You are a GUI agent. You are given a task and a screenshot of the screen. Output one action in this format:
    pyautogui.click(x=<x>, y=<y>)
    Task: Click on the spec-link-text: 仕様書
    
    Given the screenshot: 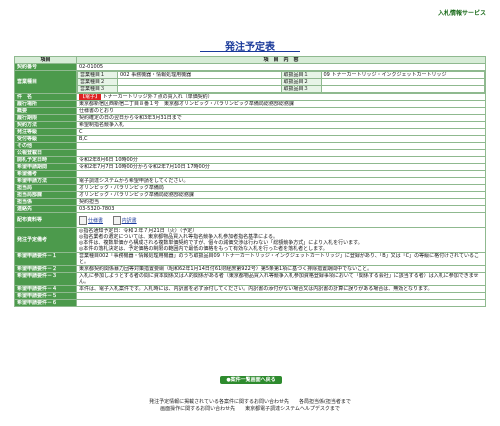 What is the action you would take?
    pyautogui.click(x=95, y=221)
    